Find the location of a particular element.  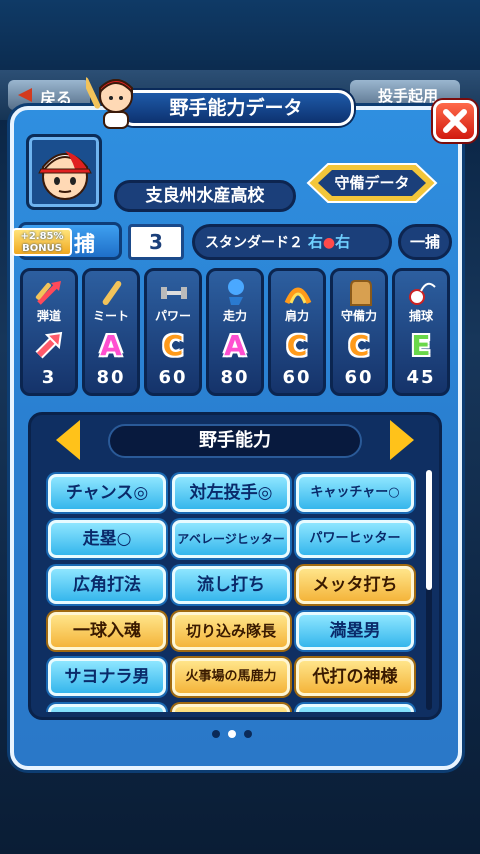

bonus-label: BONUS is located at coordinates (42, 248).